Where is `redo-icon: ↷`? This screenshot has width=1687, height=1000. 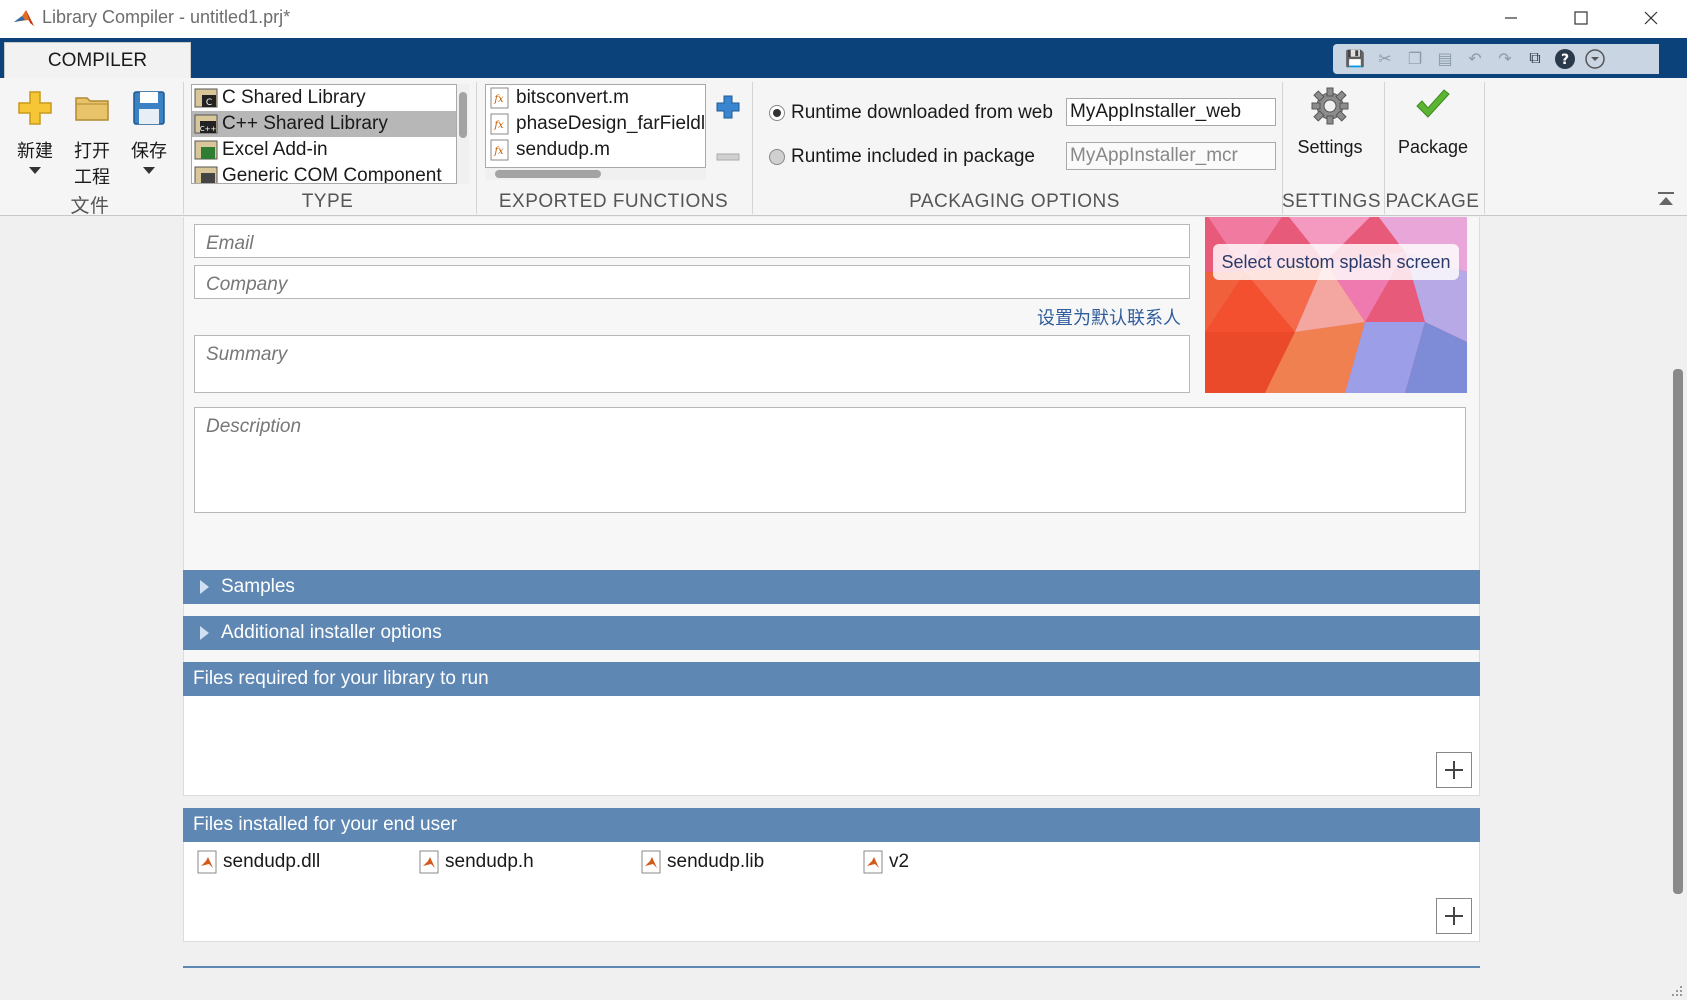 redo-icon: ↷ is located at coordinates (1505, 59).